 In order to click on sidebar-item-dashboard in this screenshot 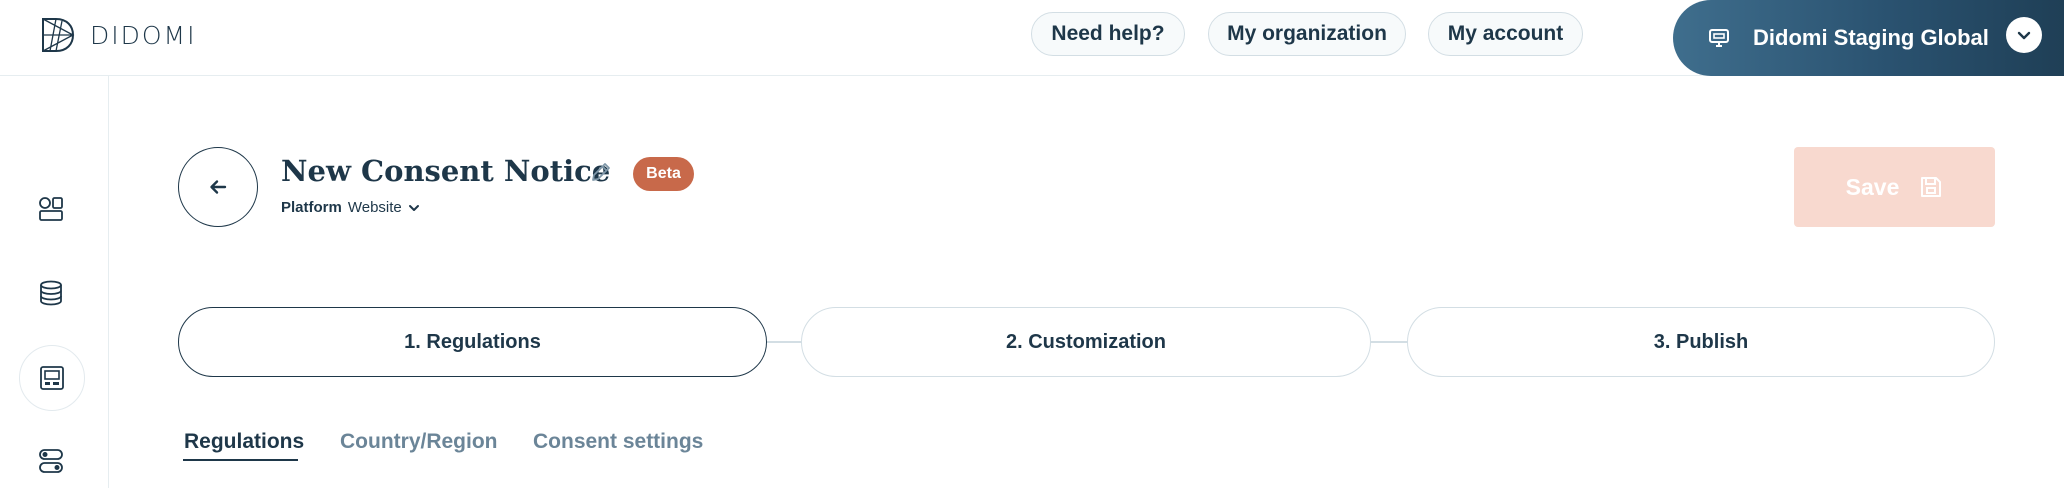, I will do `click(51, 209)`.